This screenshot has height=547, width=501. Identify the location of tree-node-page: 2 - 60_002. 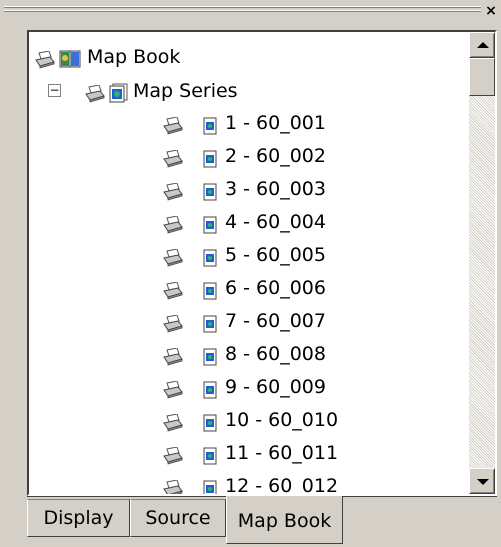
(194, 156).